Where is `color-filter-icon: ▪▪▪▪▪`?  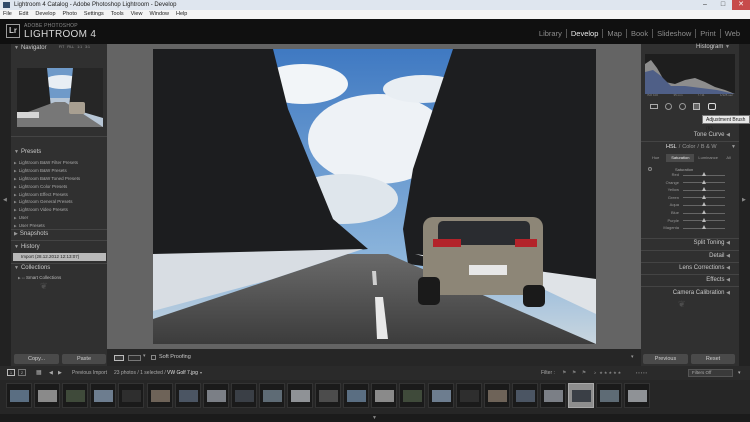
color-filter-icon: ▪▪▪▪▪ is located at coordinates (642, 373).